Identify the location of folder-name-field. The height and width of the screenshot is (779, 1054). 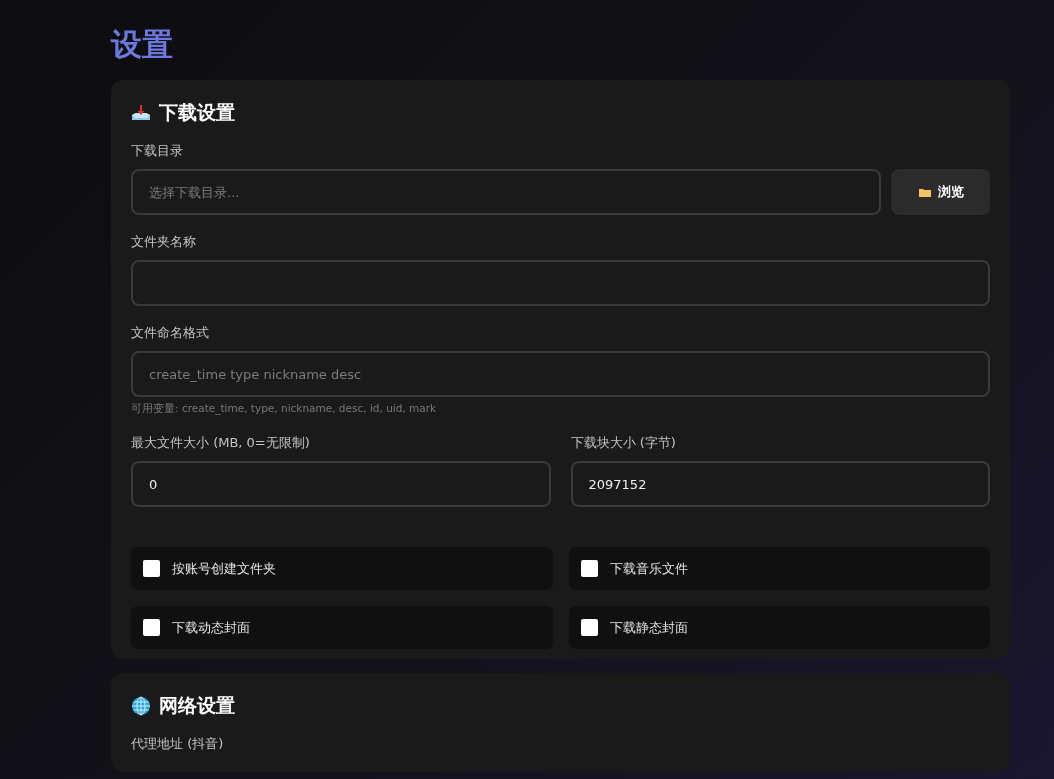
(560, 283).